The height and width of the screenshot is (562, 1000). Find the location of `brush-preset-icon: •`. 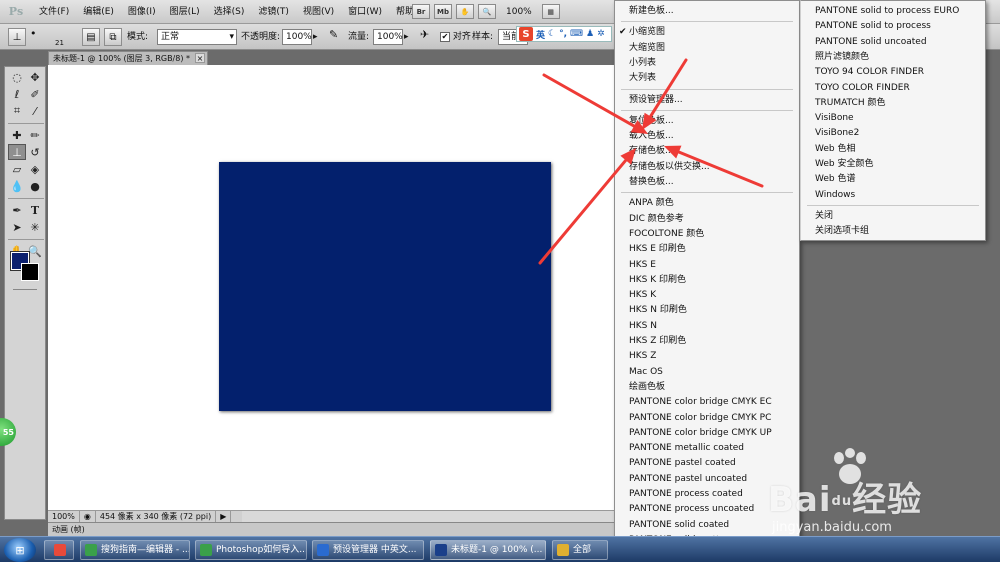

brush-preset-icon: • is located at coordinates (33, 34).